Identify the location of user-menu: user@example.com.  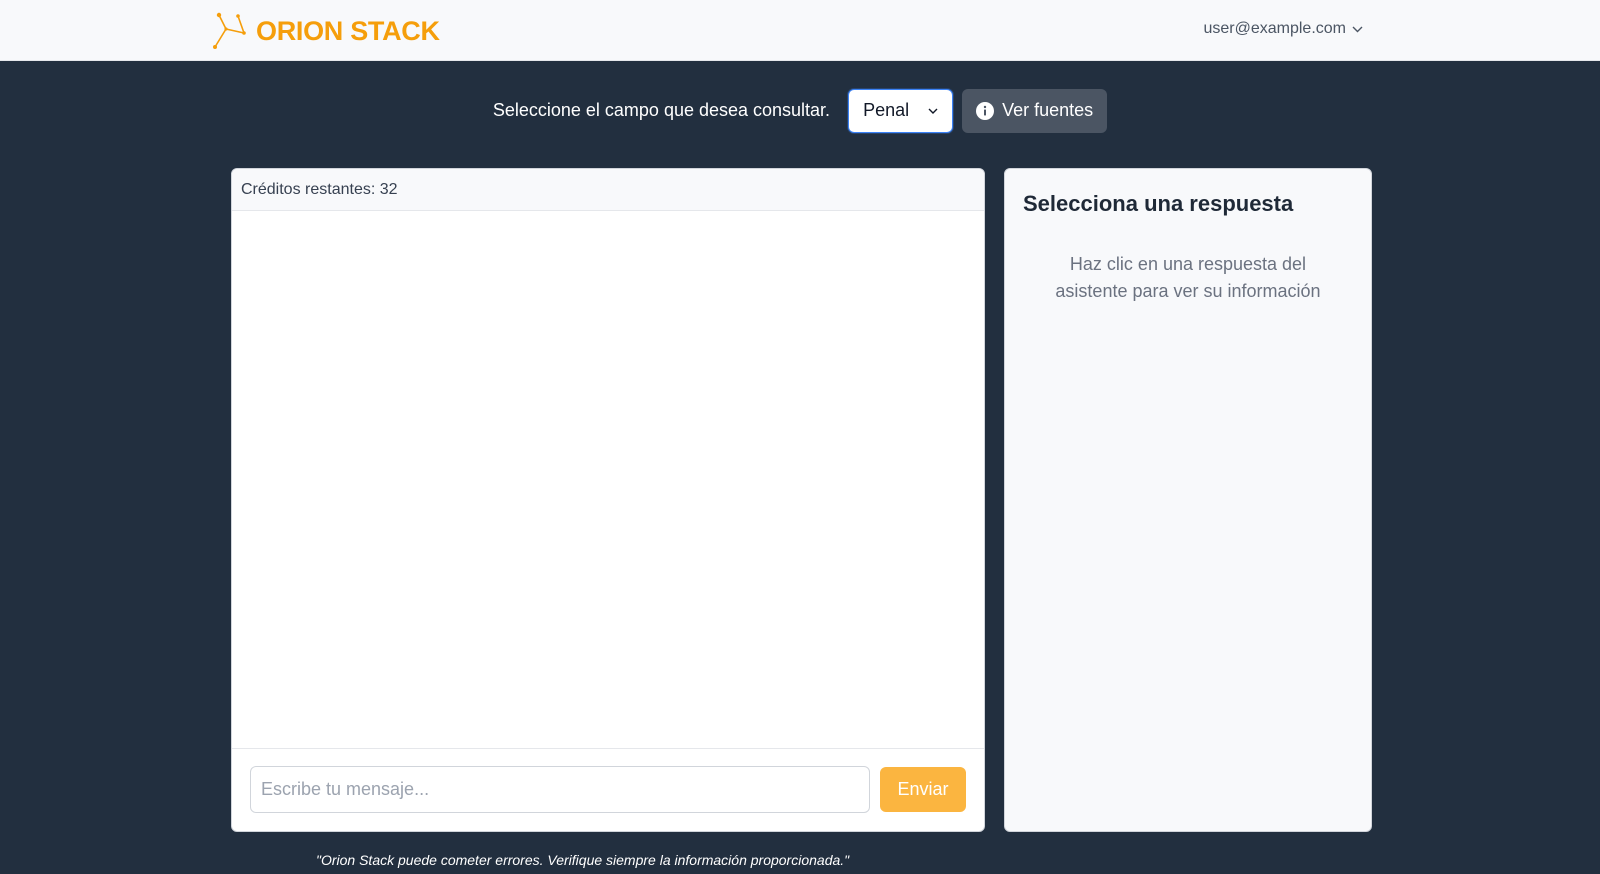
(1283, 29).